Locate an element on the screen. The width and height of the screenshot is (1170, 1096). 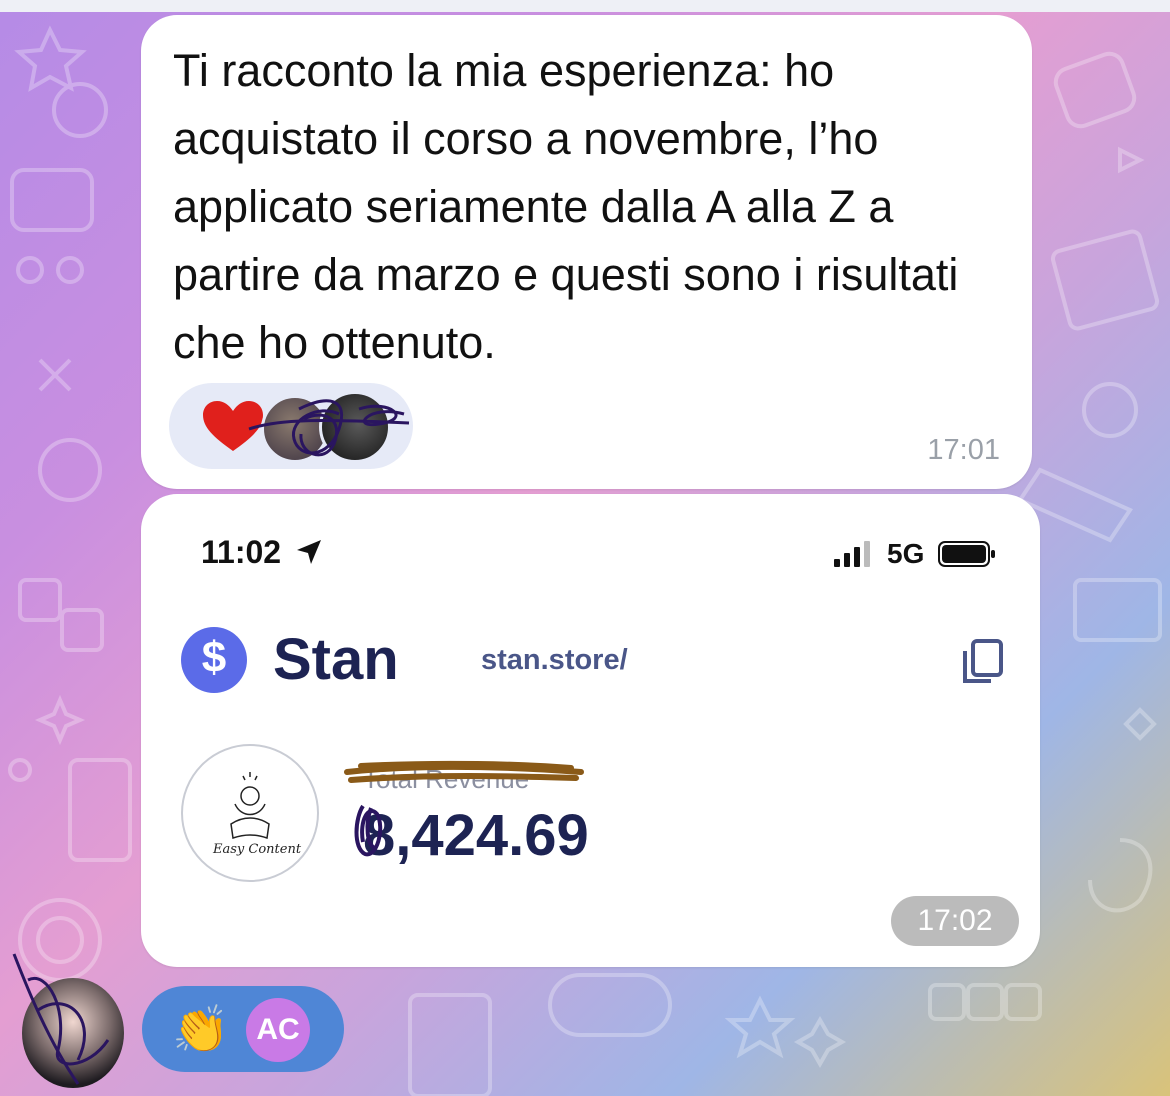
store-avatar-caption: Easy Content is located at coordinates (257, 849).